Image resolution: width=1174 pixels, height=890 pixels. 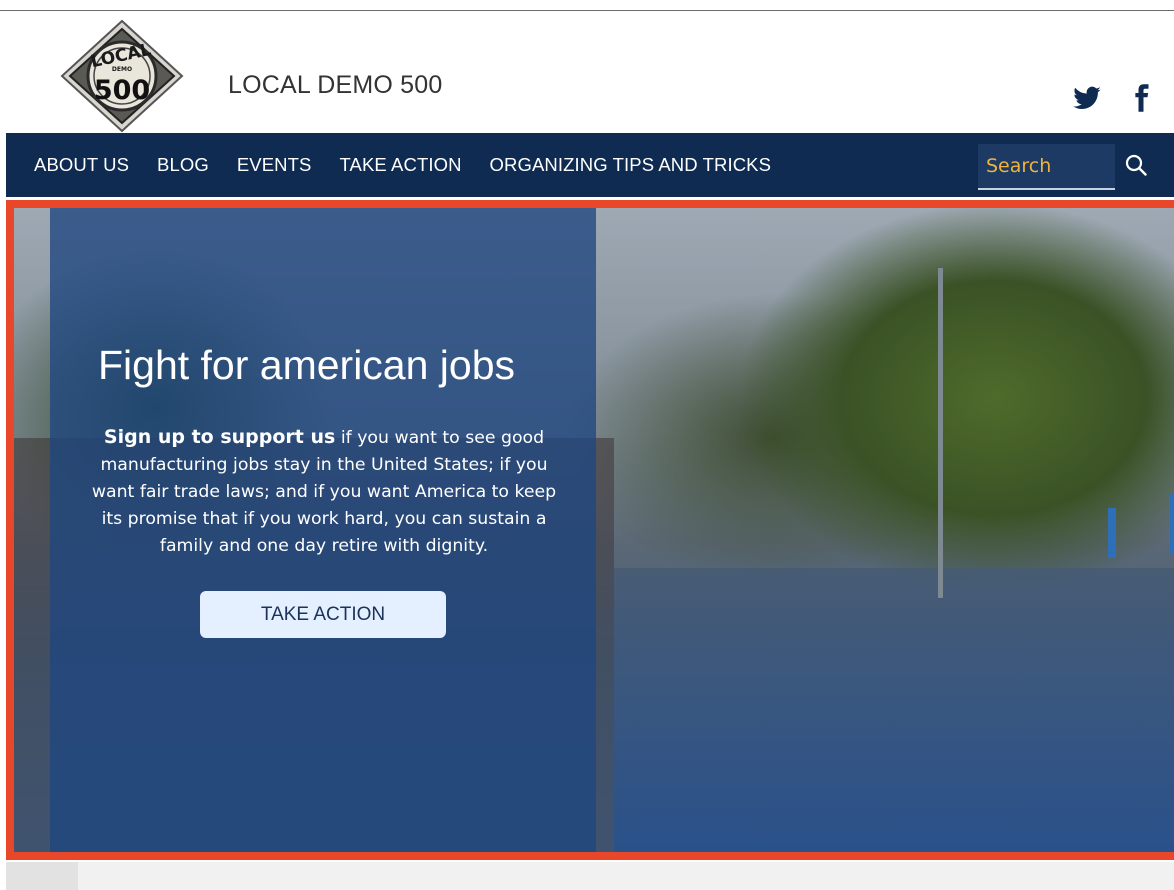 What do you see at coordinates (81, 165) in the screenshot?
I see `nav-item-about-us: ABOUT US` at bounding box center [81, 165].